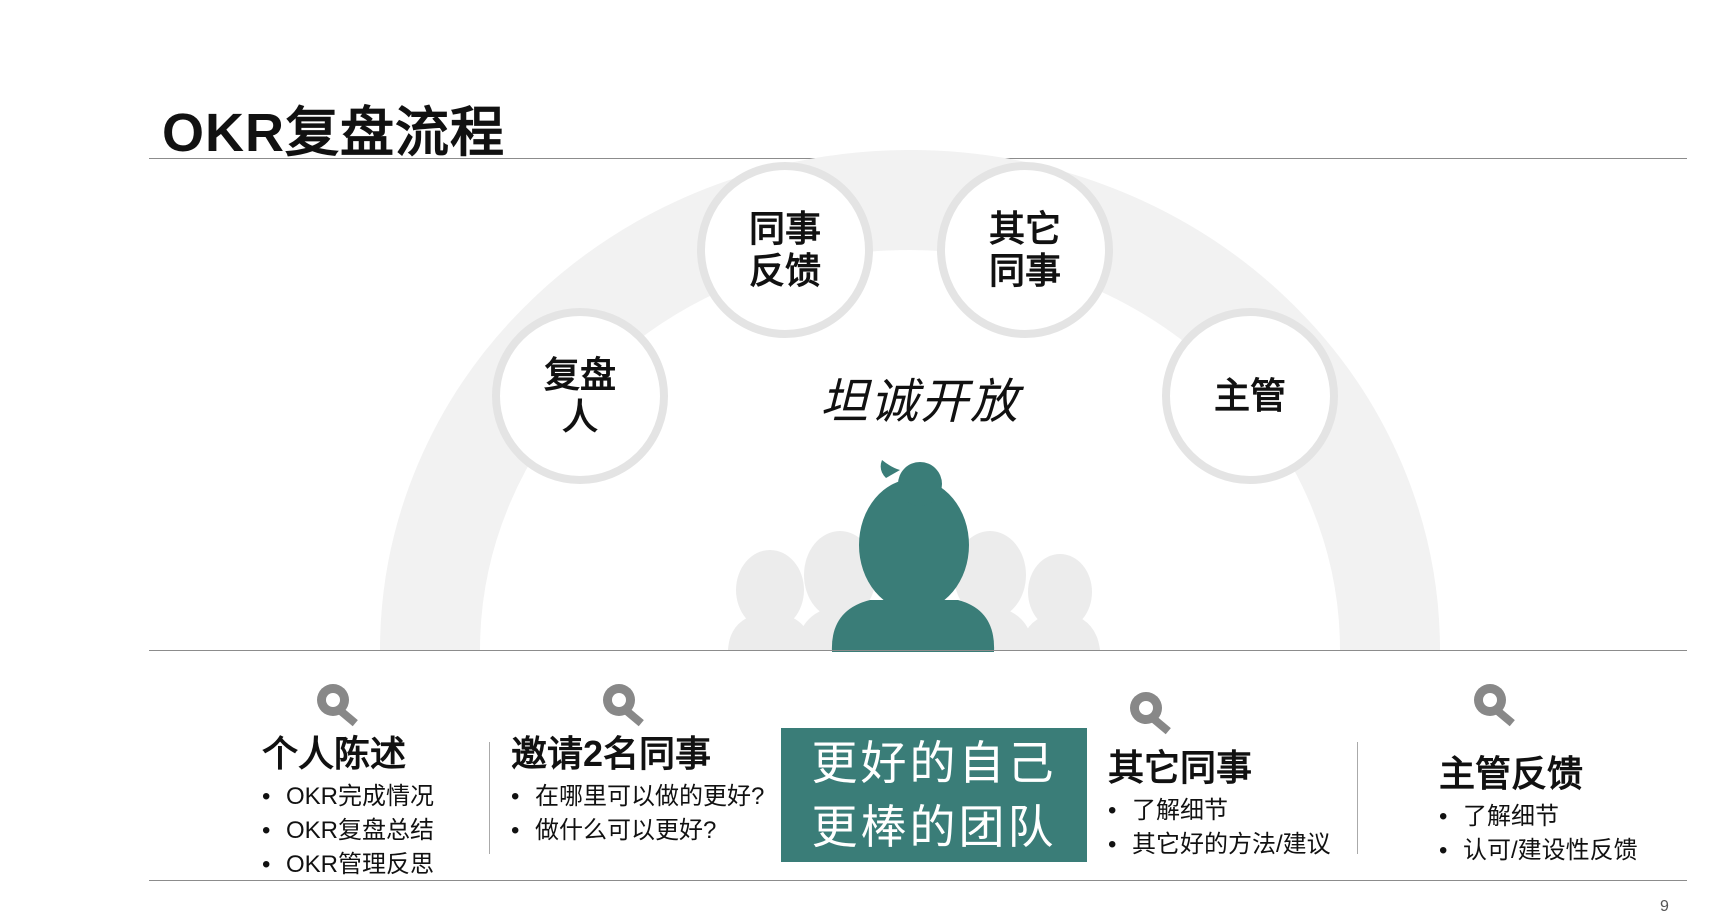  What do you see at coordinates (334, 753) in the screenshot?
I see `column-title: 个人陈述` at bounding box center [334, 753].